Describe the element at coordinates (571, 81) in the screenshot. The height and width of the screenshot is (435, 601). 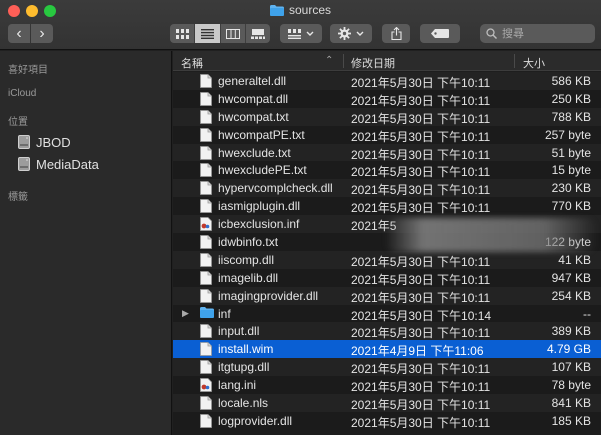
I see `file-size: 586 KB` at that location.